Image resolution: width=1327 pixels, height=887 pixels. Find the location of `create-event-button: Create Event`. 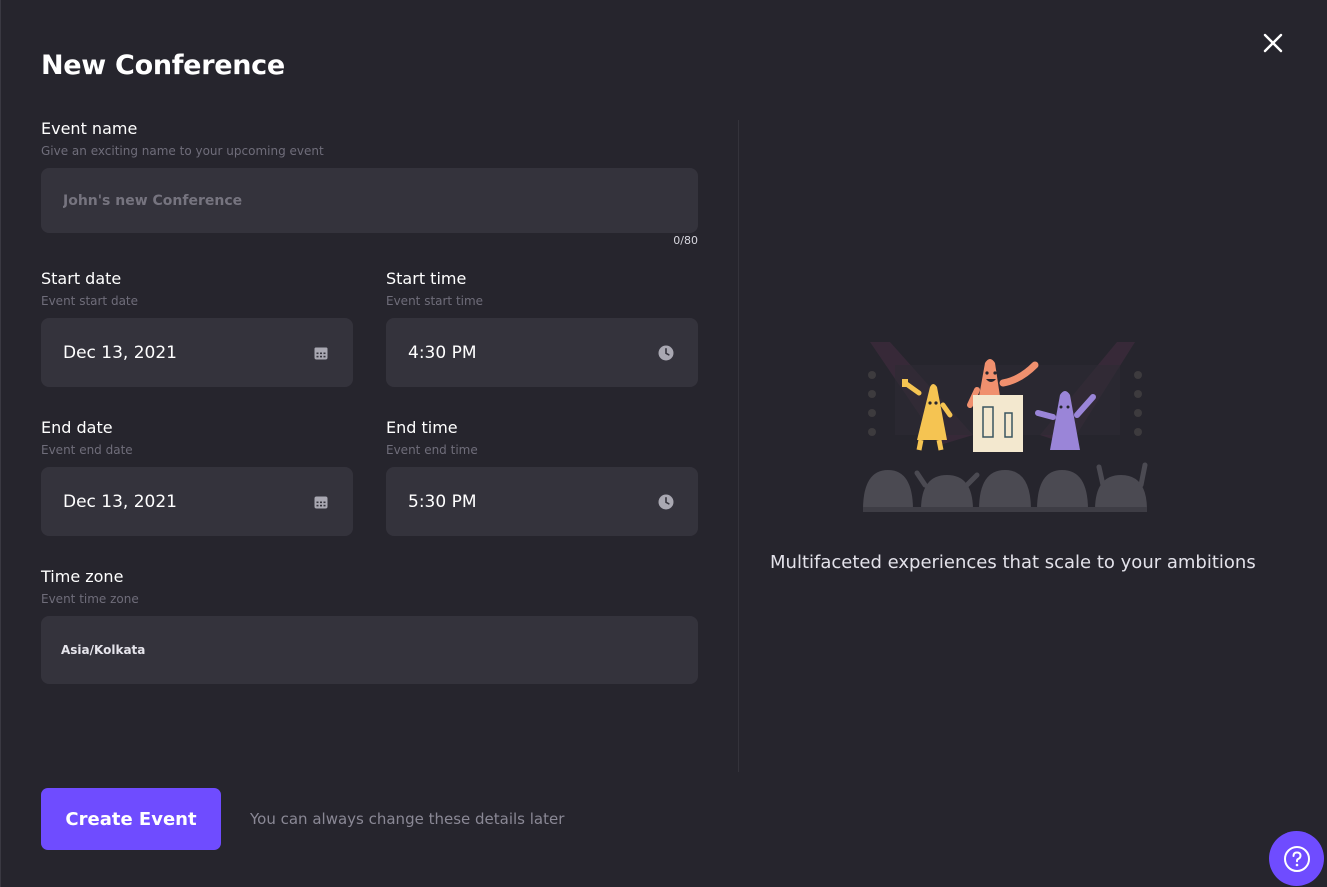

create-event-button: Create Event is located at coordinates (131, 819).